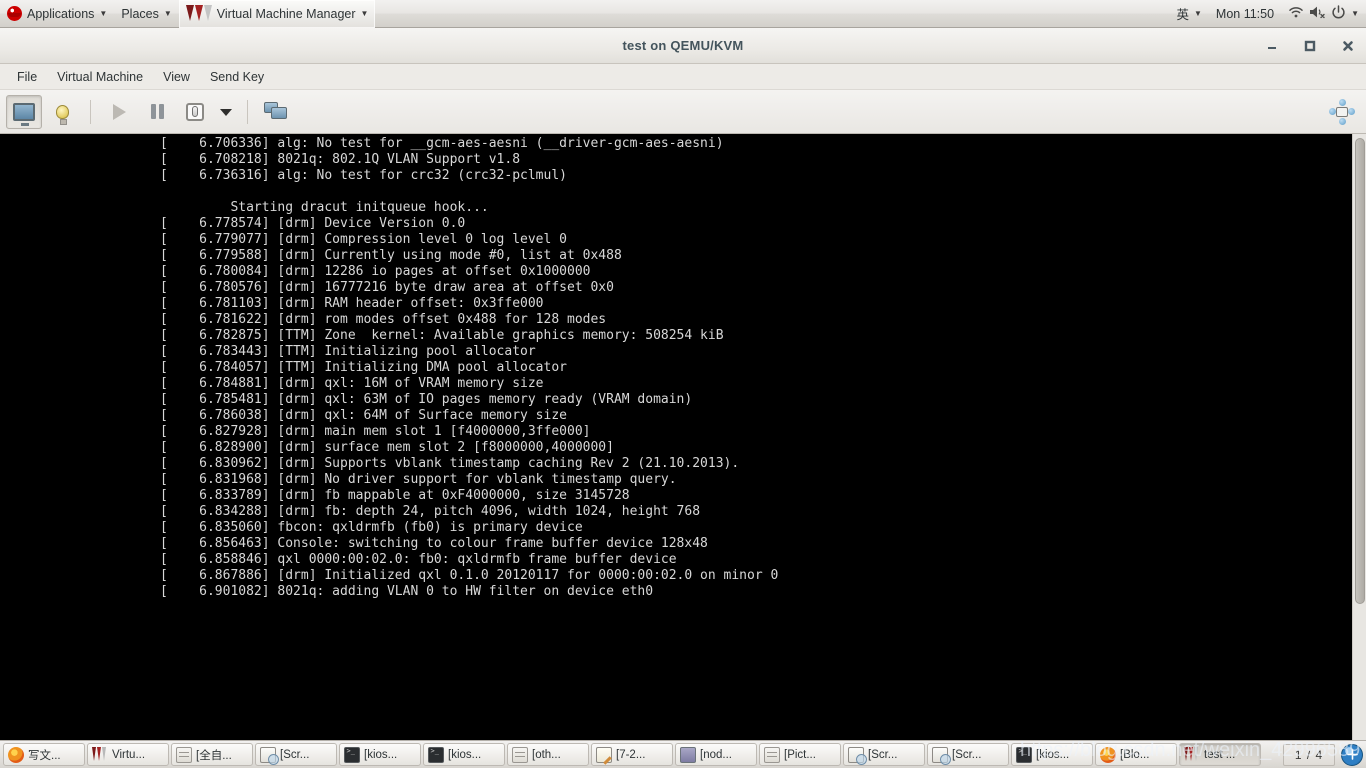  Describe the element at coordinates (683, 45) in the screenshot. I see `page-title: test on QEMU/KVM` at that location.